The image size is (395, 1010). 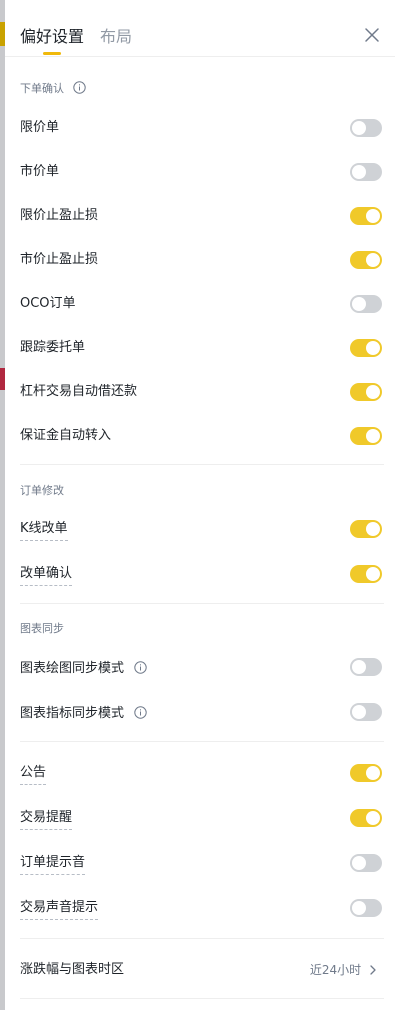 What do you see at coordinates (200, 436) in the screenshot?
I see `setting-row-auto-margin-transfer: 保证金自动转入` at bounding box center [200, 436].